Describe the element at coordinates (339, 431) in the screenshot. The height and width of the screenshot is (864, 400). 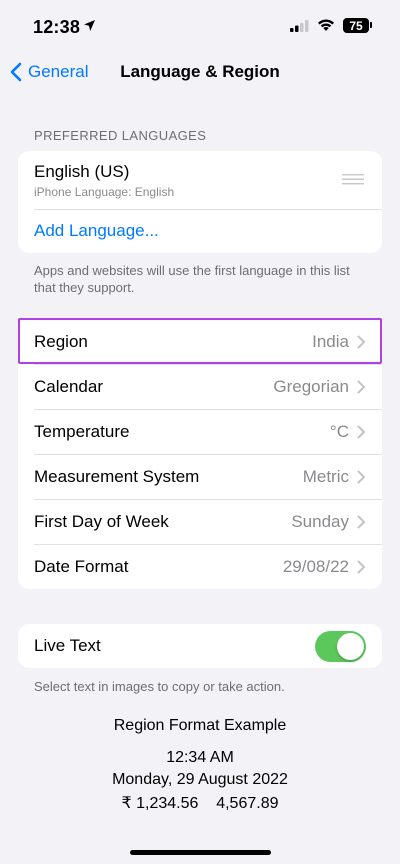
I see `settings-row-value: °C` at that location.